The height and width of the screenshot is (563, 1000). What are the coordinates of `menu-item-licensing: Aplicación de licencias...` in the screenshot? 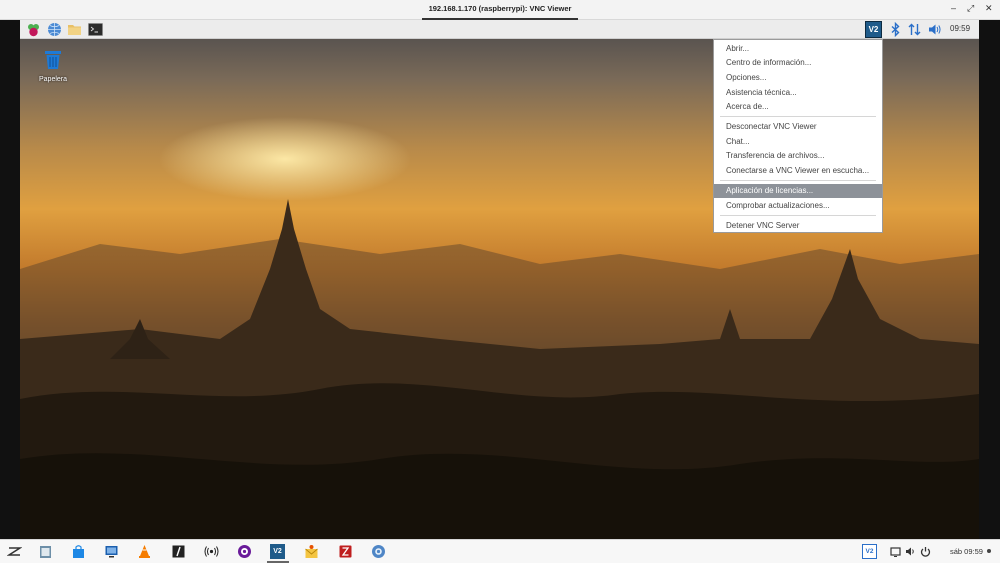 It's located at (798, 191).